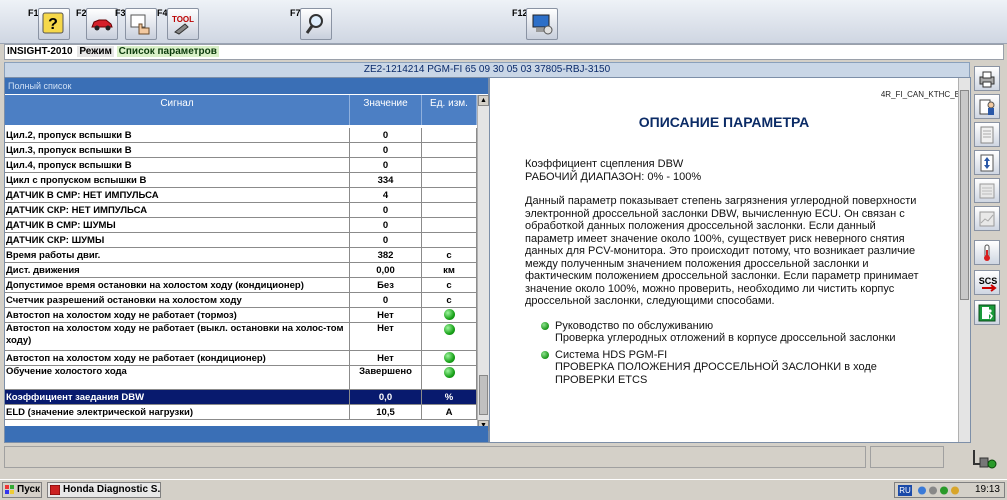  Describe the element at coordinates (386, 255) in the screenshot. I see `value-cell: 382` at that location.